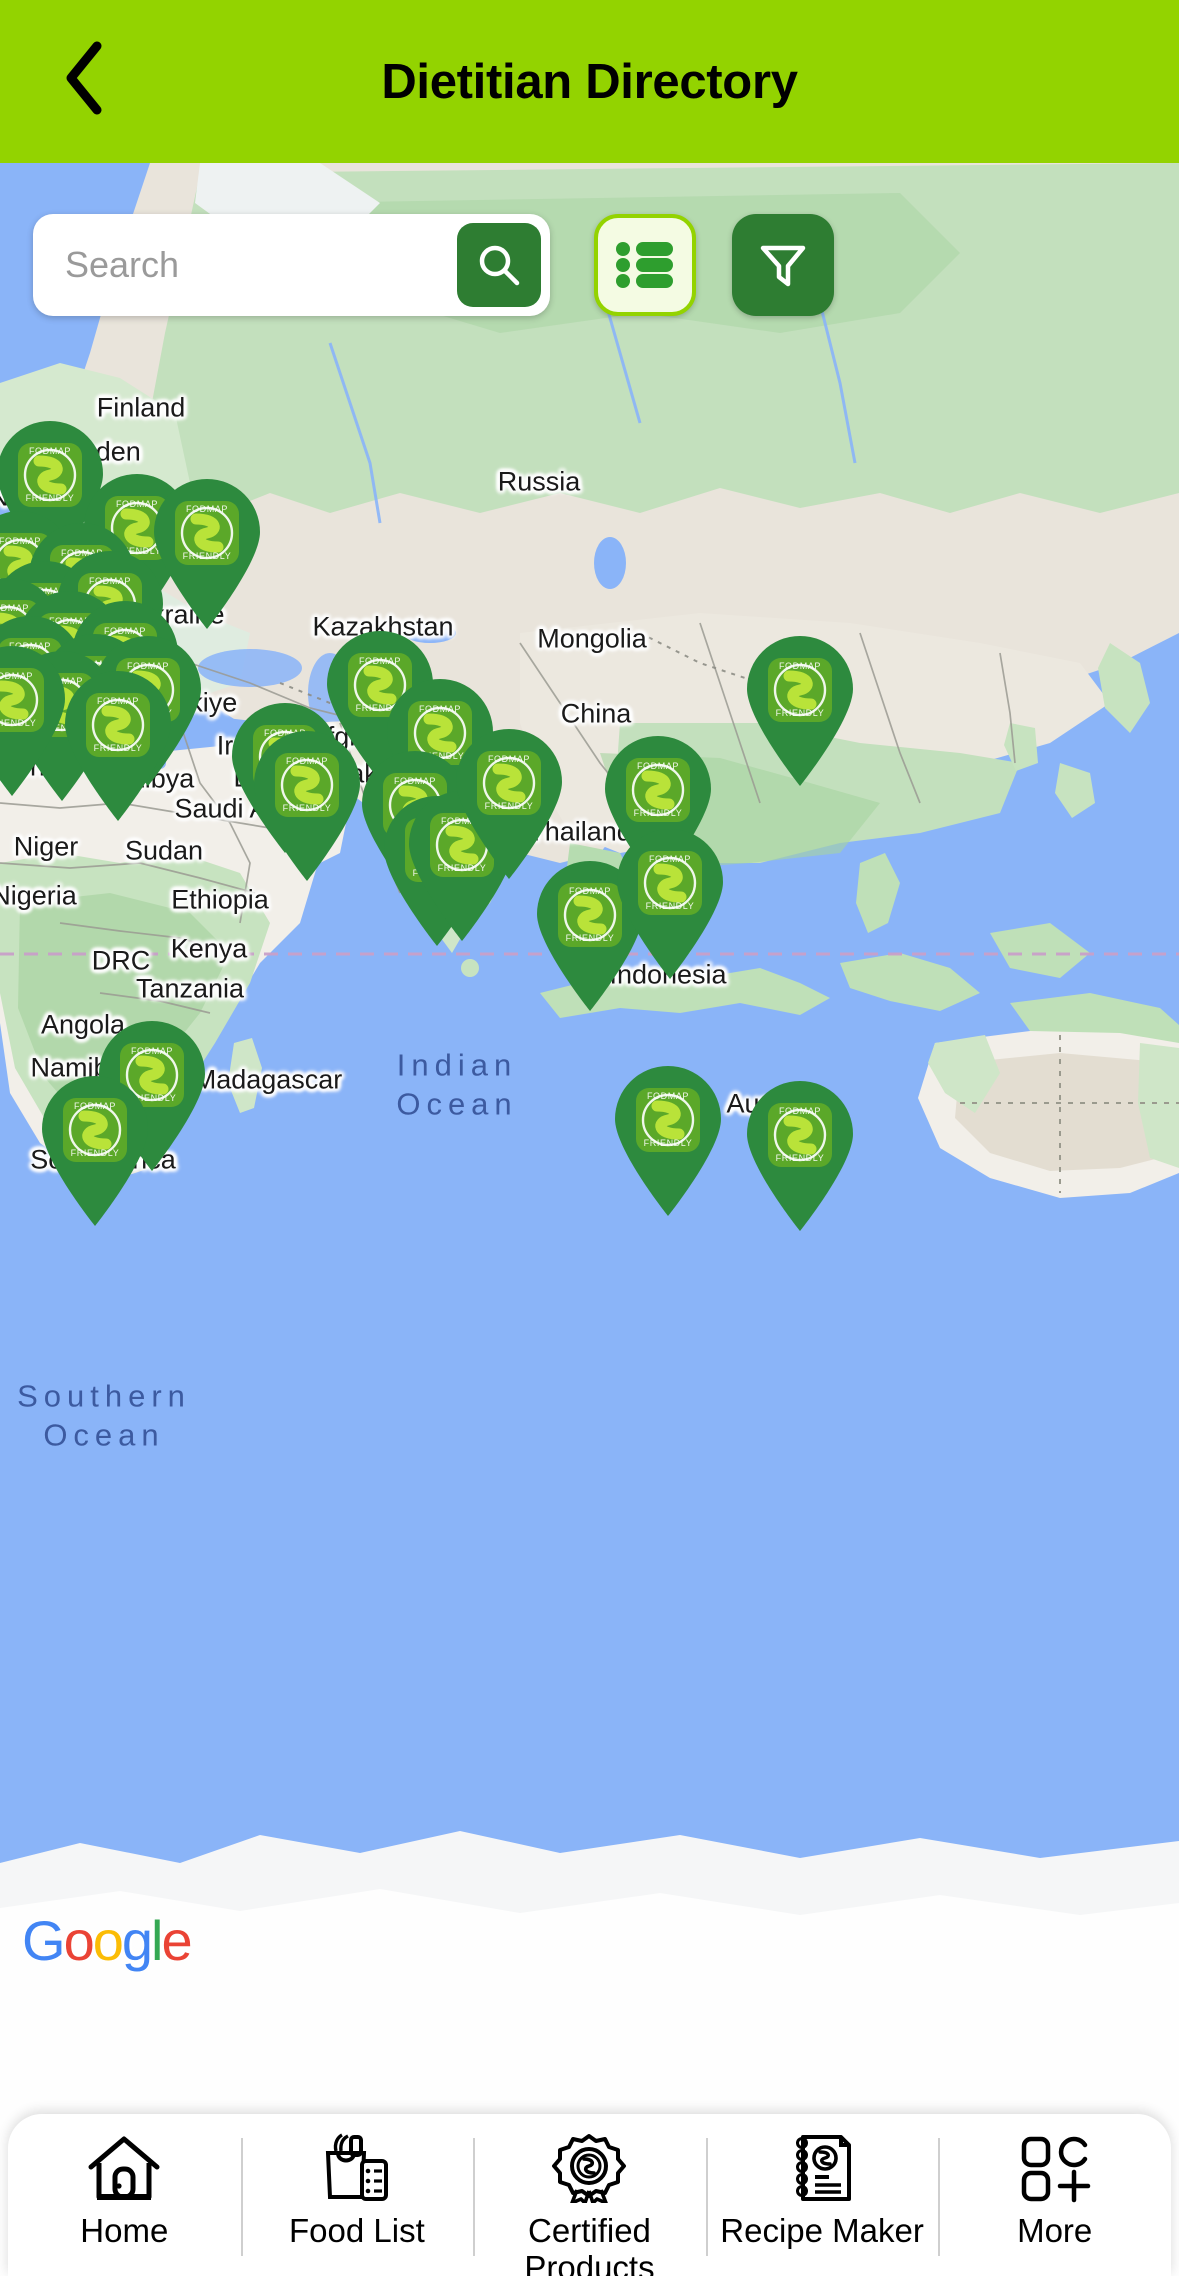 Image resolution: width=1179 pixels, height=2276 pixels. I want to click on nav-label-certified-products: Certified Products, so click(589, 2244).